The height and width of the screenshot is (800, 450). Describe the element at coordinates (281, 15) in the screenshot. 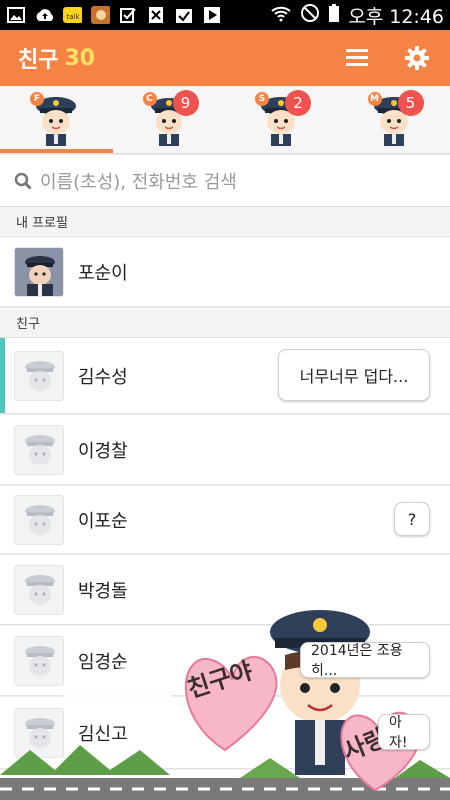

I see `wifi-icon` at that location.